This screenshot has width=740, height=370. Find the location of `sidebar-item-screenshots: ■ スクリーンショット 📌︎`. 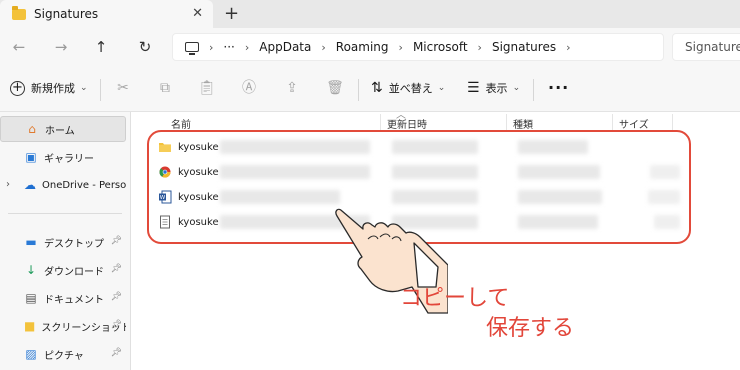

sidebar-item-screenshots: ■ スクリーンショット 📌︎ is located at coordinates (63, 326).